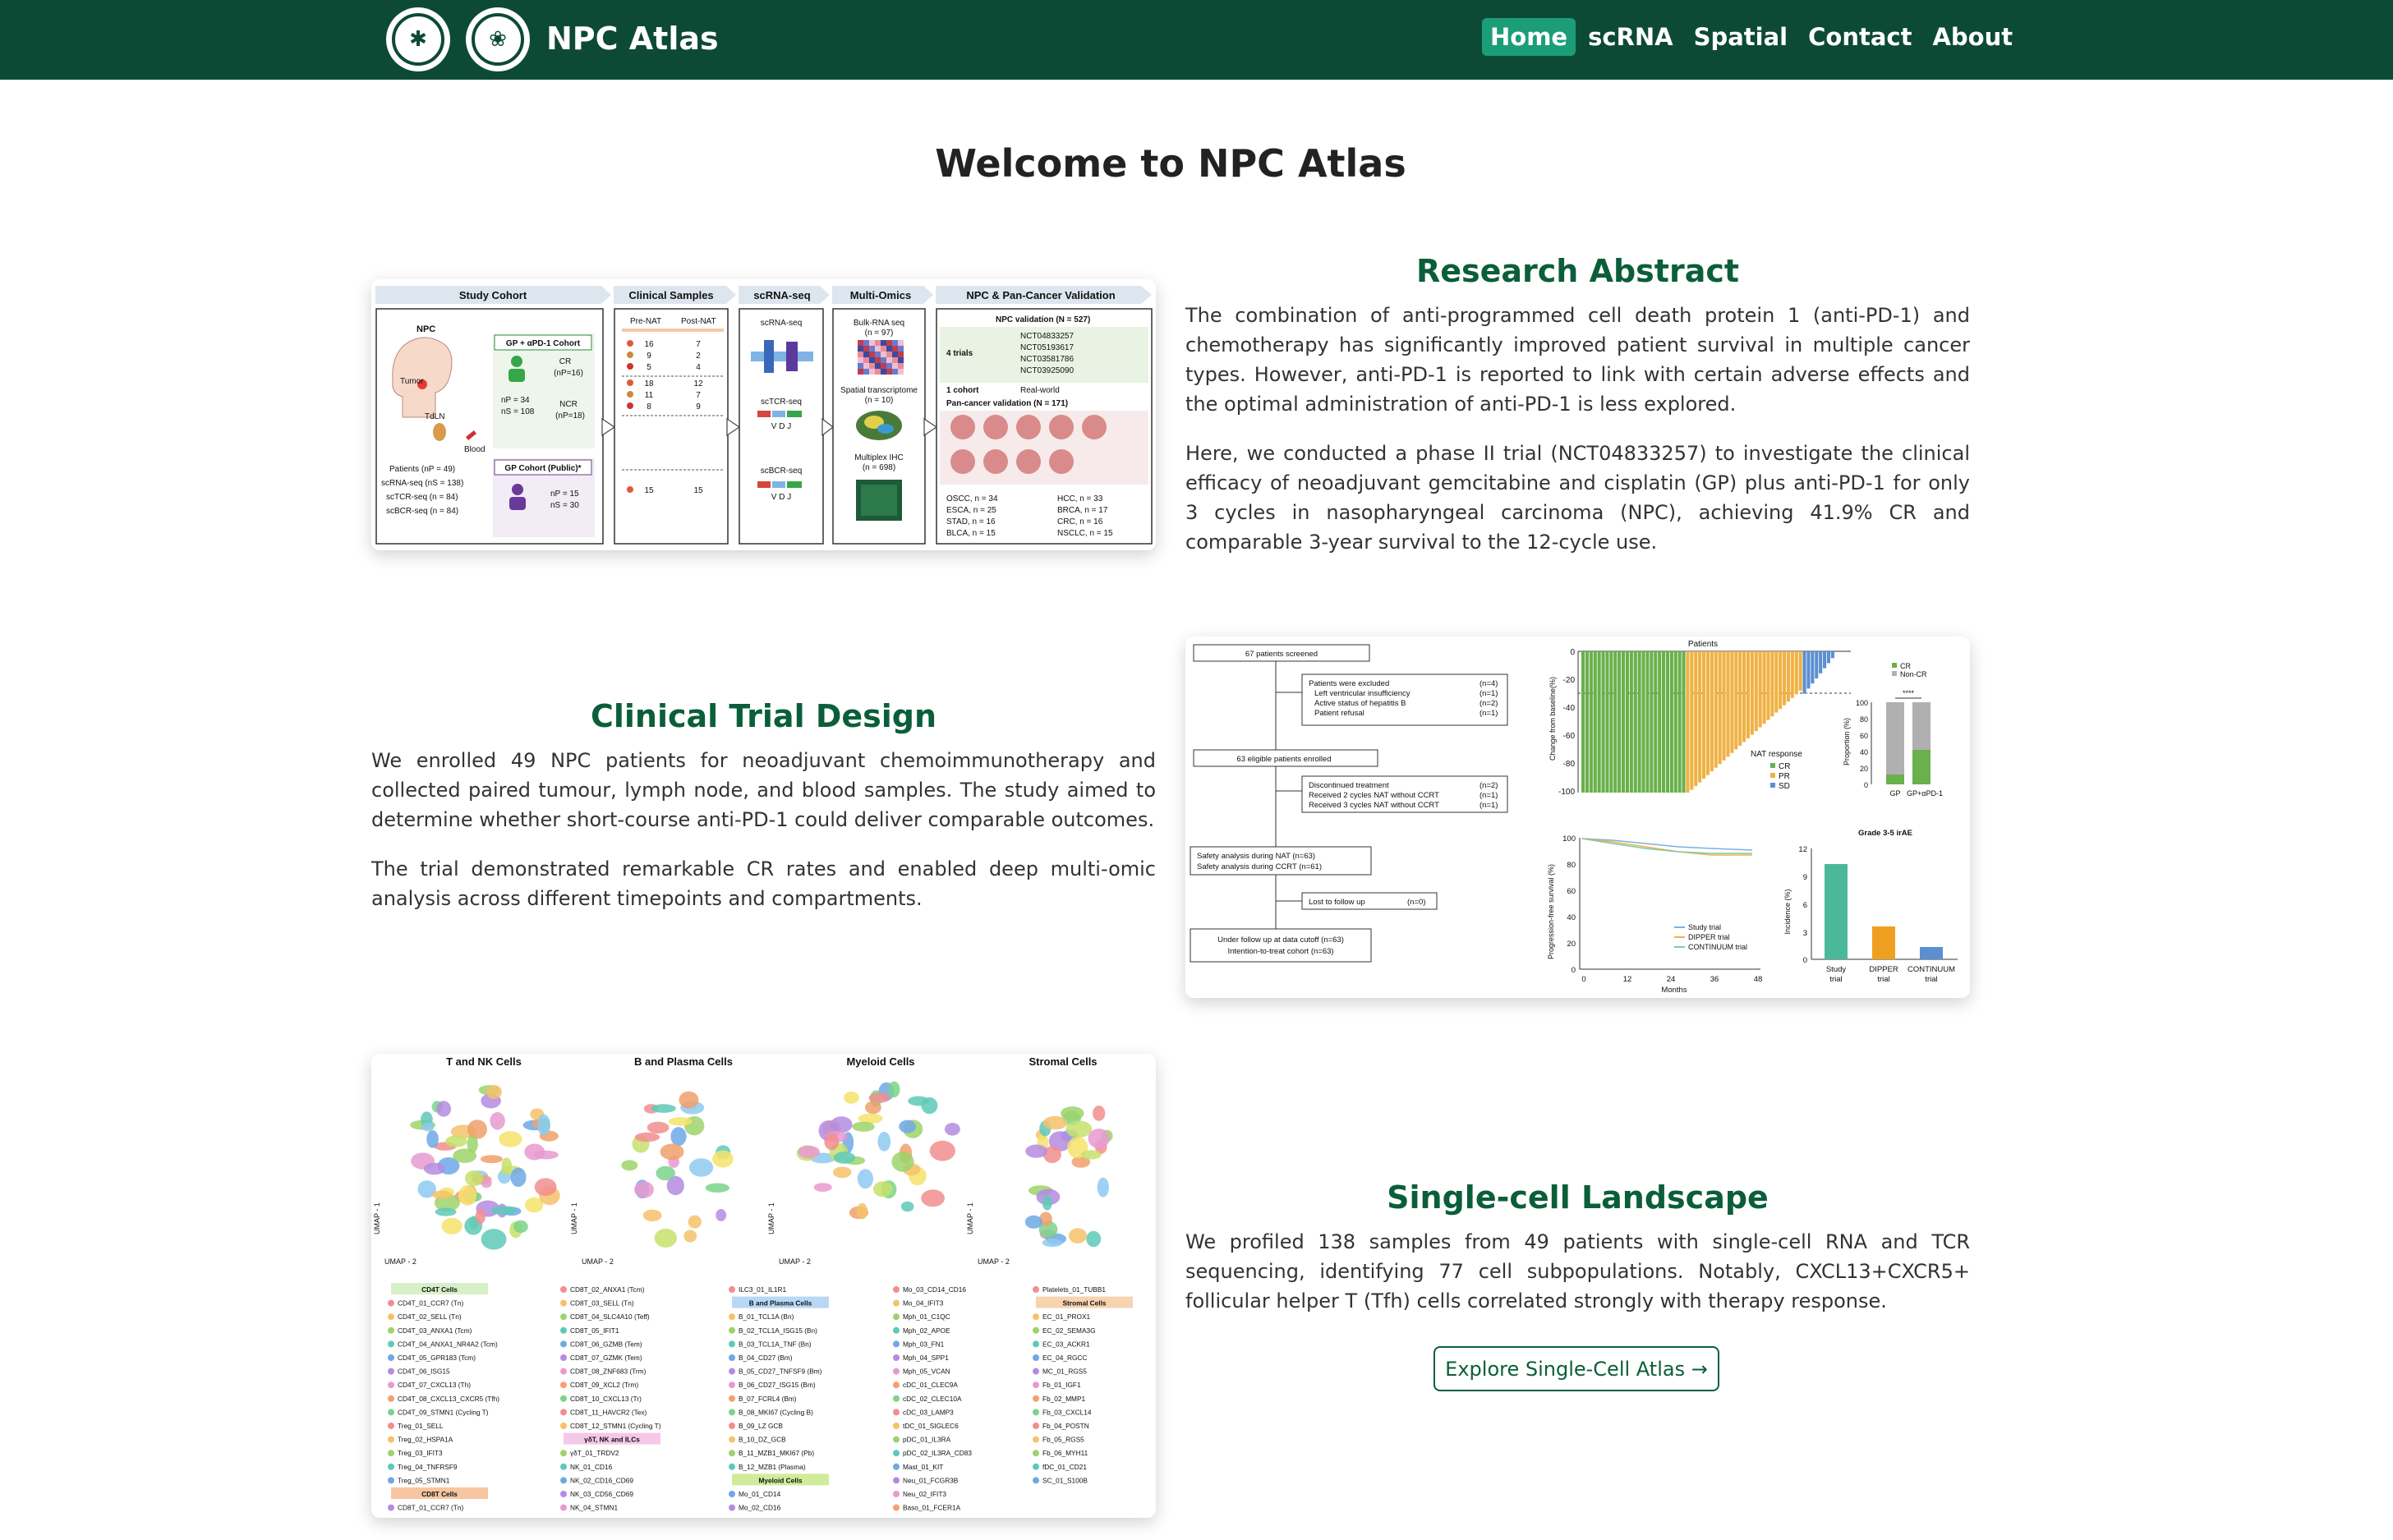 Image resolution: width=2393 pixels, height=1540 pixels. Describe the element at coordinates (498, 39) in the screenshot. I see `hospital-logo-icon: ❀` at that location.